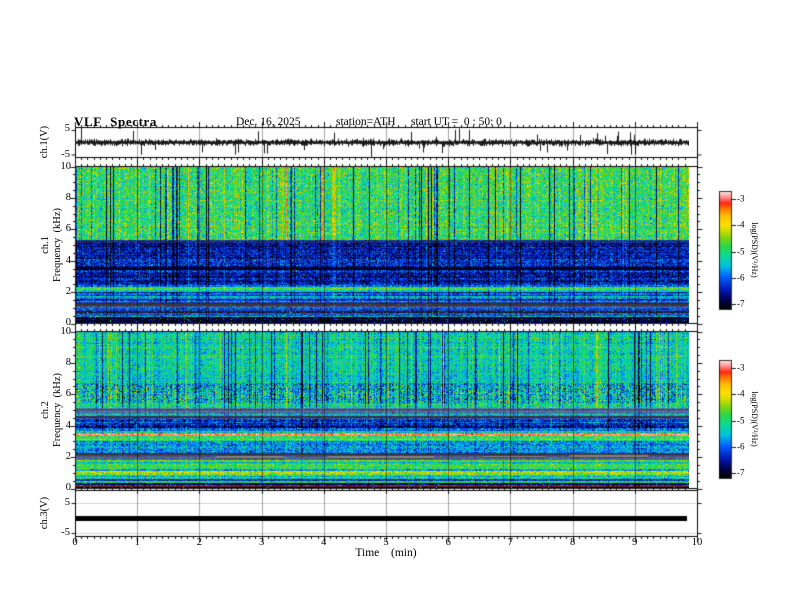 The width and height of the screenshot is (792, 612). Describe the element at coordinates (65, 154) in the screenshot. I see `wave-y-tick-label: -5` at that location.